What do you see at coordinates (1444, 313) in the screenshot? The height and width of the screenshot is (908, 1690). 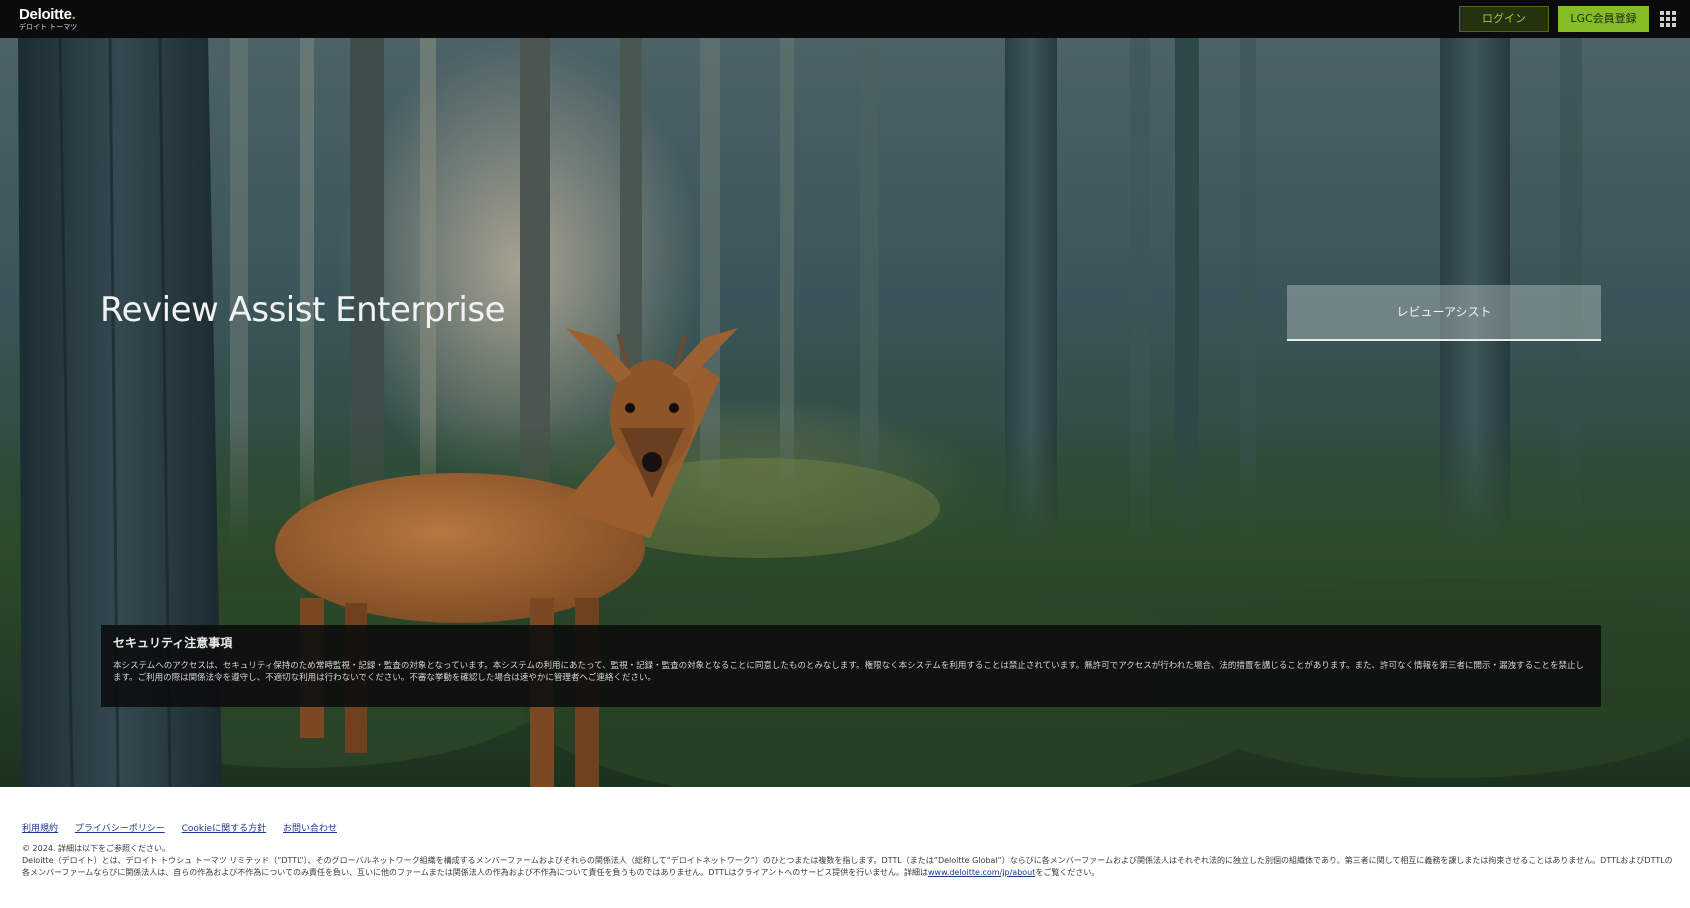 I see `review-assist-button: レビューアシスト` at bounding box center [1444, 313].